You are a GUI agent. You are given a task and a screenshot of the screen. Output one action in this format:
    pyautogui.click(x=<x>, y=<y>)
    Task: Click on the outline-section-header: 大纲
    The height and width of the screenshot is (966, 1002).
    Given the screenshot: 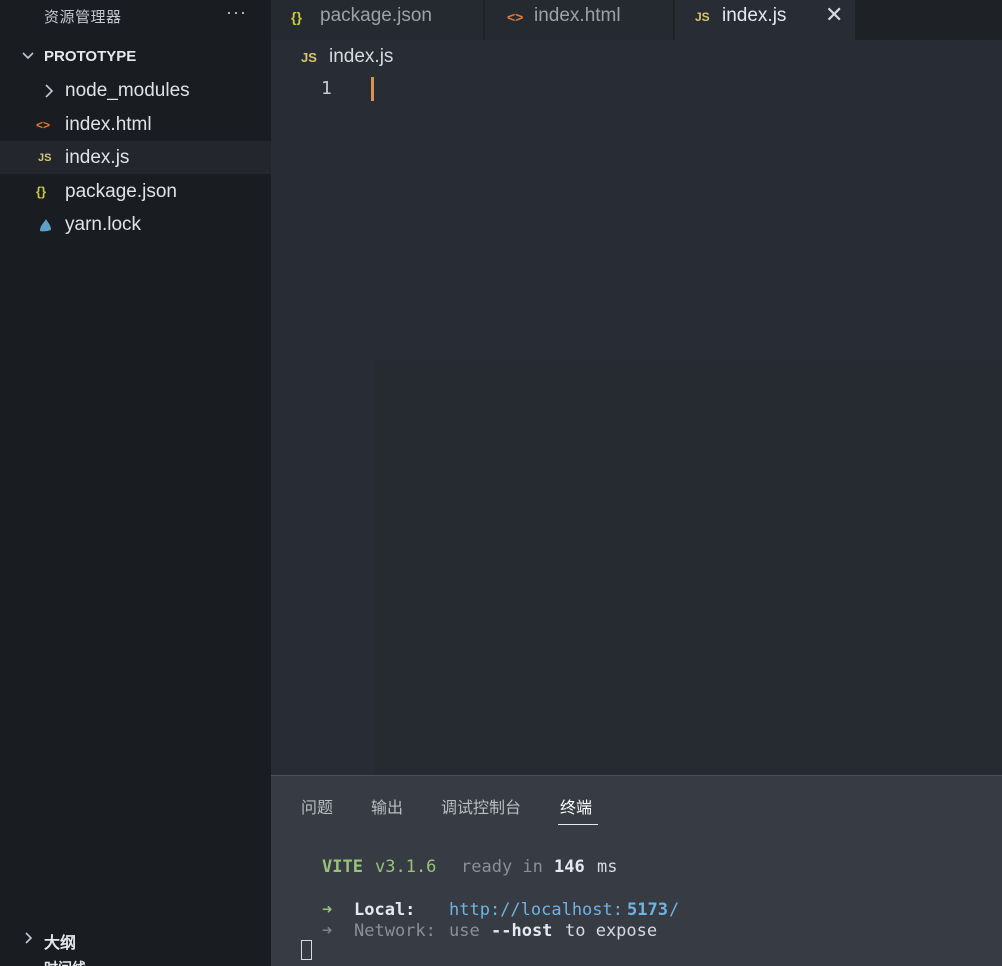 What is the action you would take?
    pyautogui.click(x=135, y=939)
    